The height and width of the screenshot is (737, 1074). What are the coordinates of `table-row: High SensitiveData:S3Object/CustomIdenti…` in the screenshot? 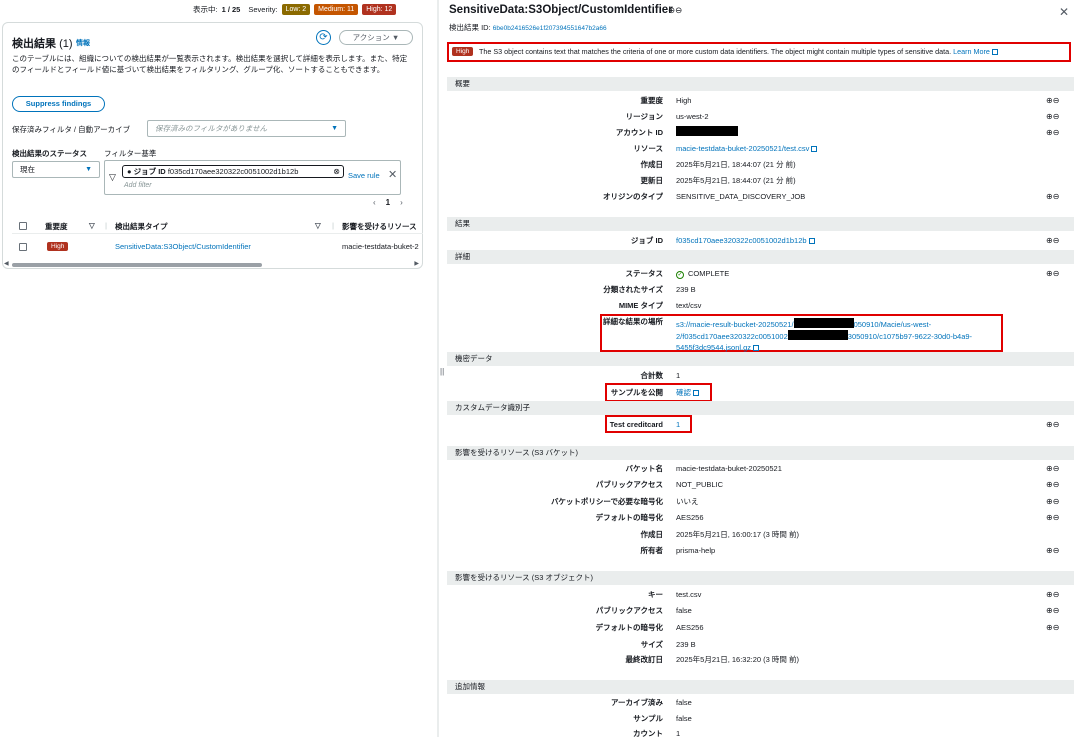 It's located at (217, 247).